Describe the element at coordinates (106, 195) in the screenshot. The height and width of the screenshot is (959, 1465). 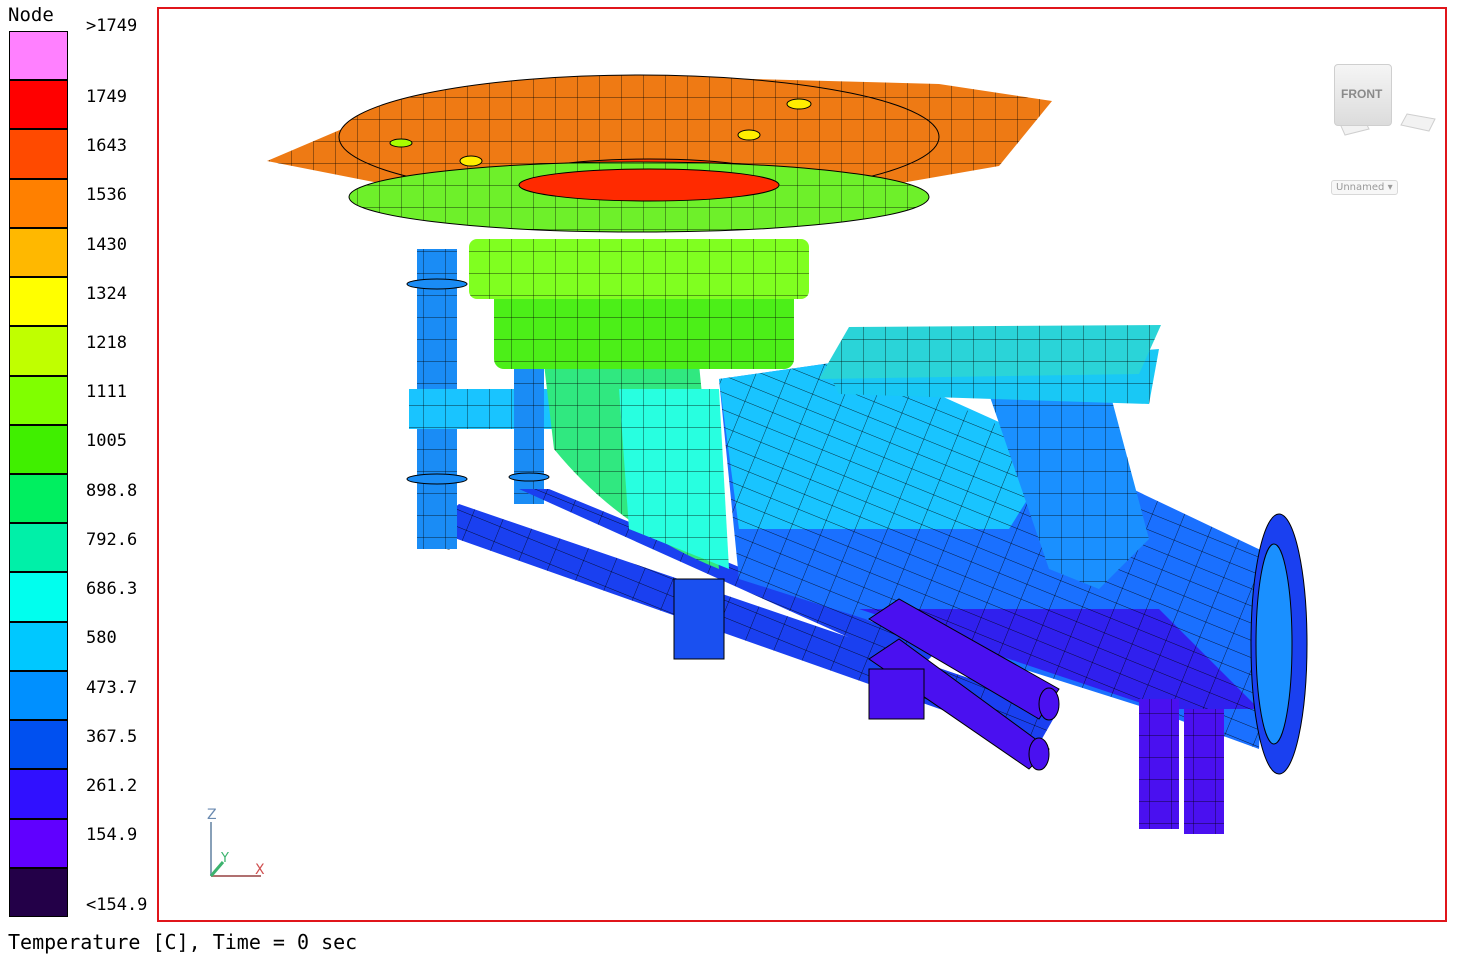
I see `legend-label: 1536` at that location.